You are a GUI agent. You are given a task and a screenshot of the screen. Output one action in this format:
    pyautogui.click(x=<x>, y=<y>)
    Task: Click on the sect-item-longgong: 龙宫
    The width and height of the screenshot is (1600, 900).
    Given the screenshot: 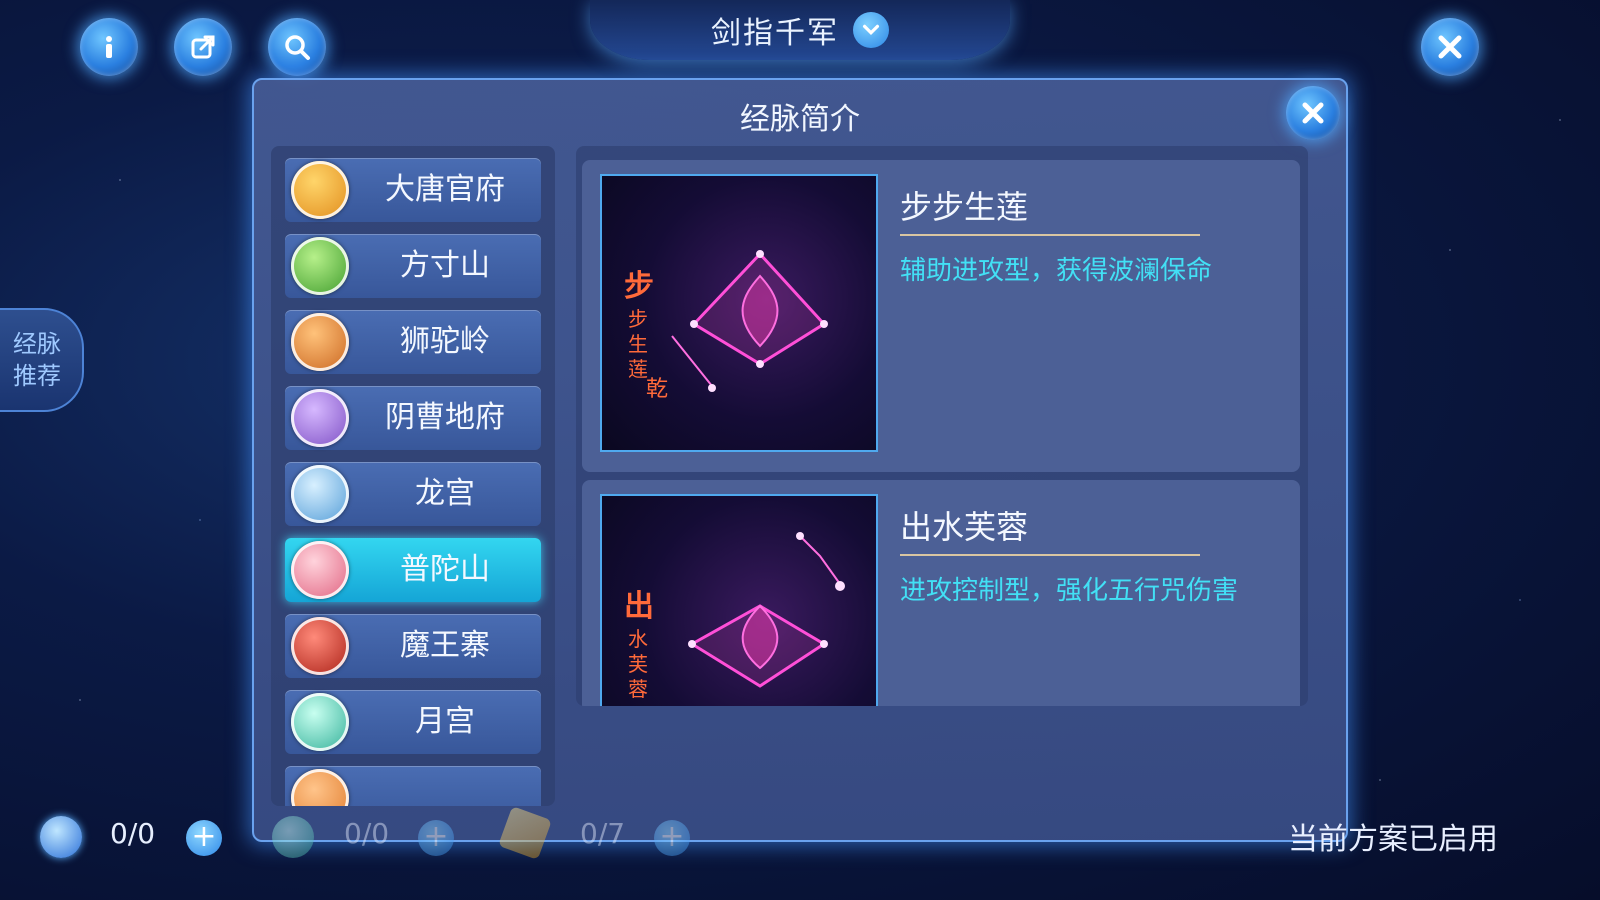 What is the action you would take?
    pyautogui.click(x=413, y=494)
    